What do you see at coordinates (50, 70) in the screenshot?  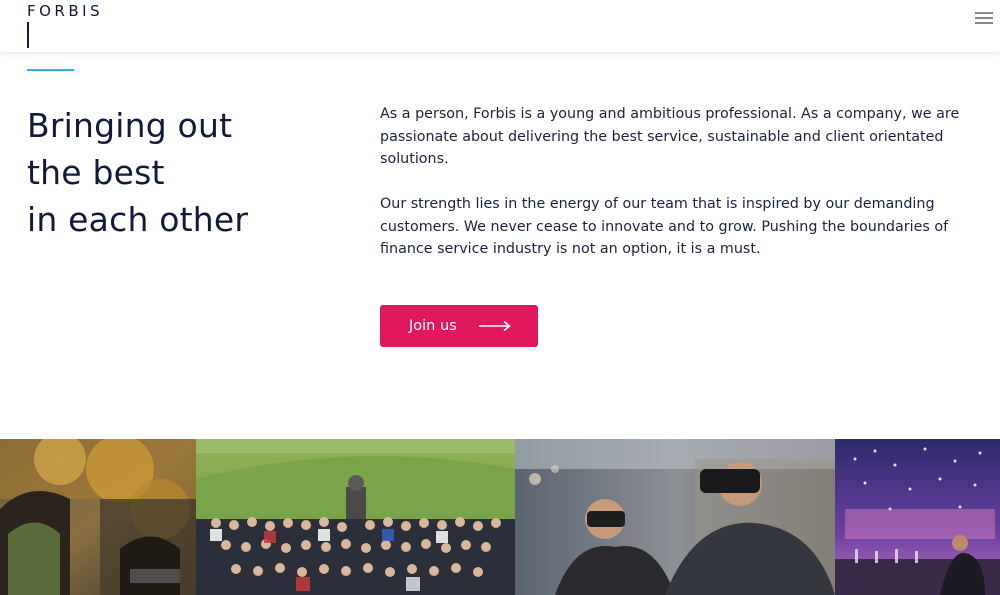 I see `section-underline` at bounding box center [50, 70].